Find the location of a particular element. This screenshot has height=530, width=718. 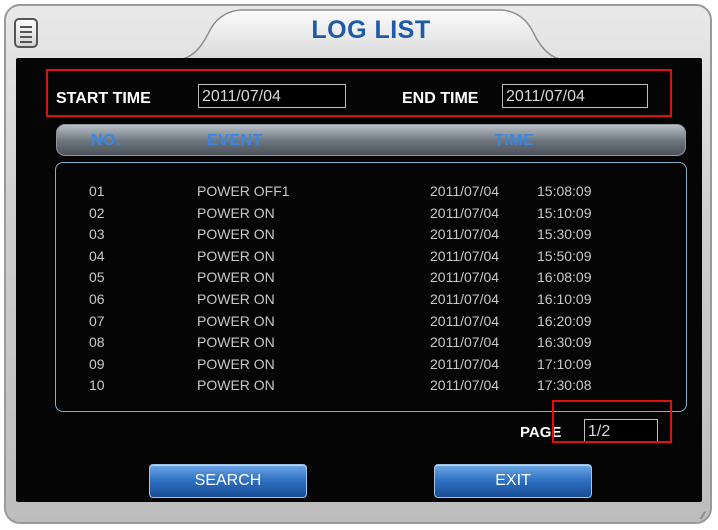

row-no: 08 is located at coordinates (97, 342).